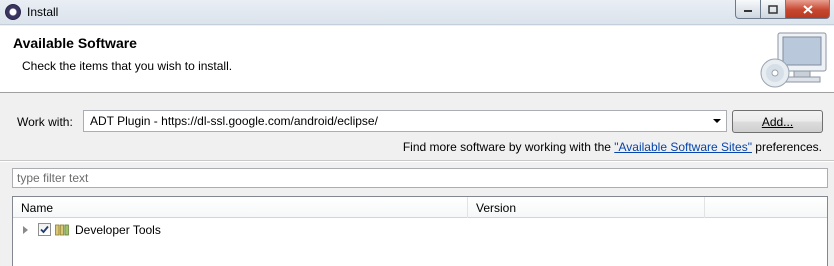 The height and width of the screenshot is (266, 834). What do you see at coordinates (766, 207) in the screenshot?
I see `column-header-filler` at bounding box center [766, 207].